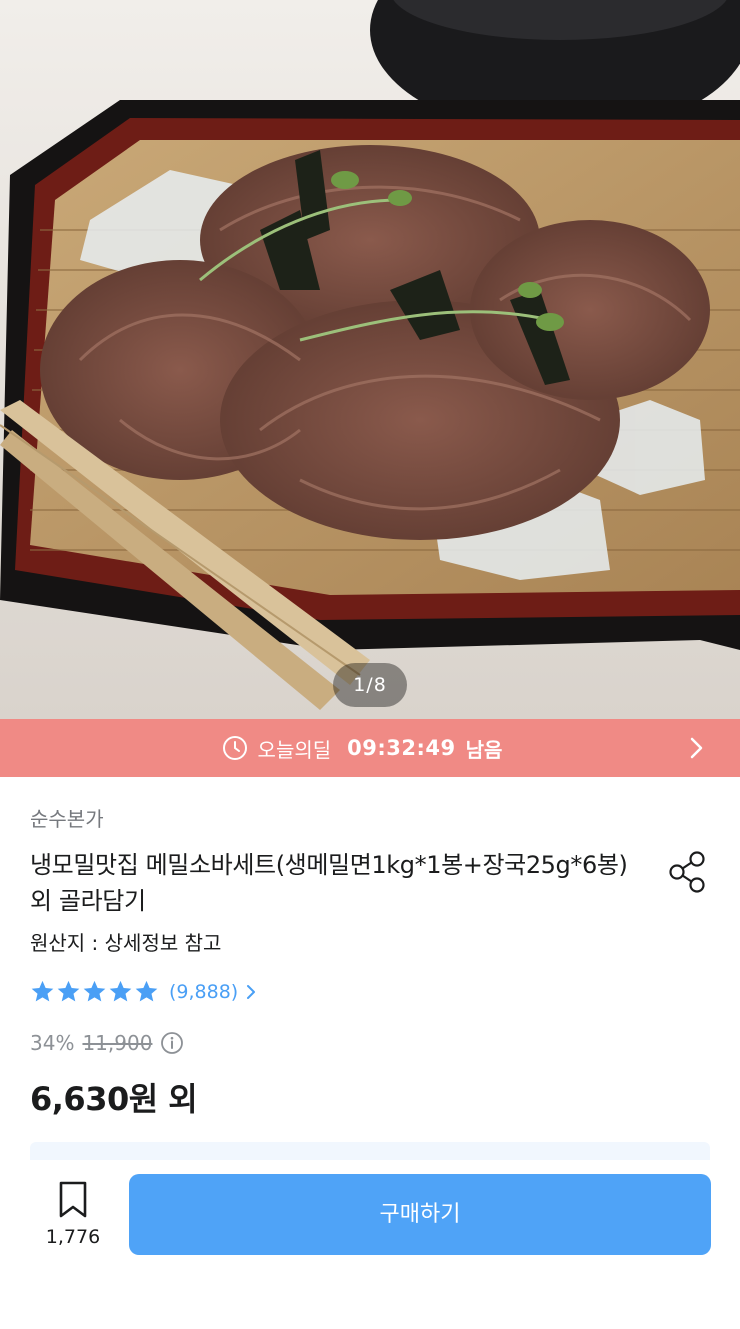 Image resolution: width=740 pixels, height=1329 pixels. I want to click on original-price: 11,900, so click(117, 1043).